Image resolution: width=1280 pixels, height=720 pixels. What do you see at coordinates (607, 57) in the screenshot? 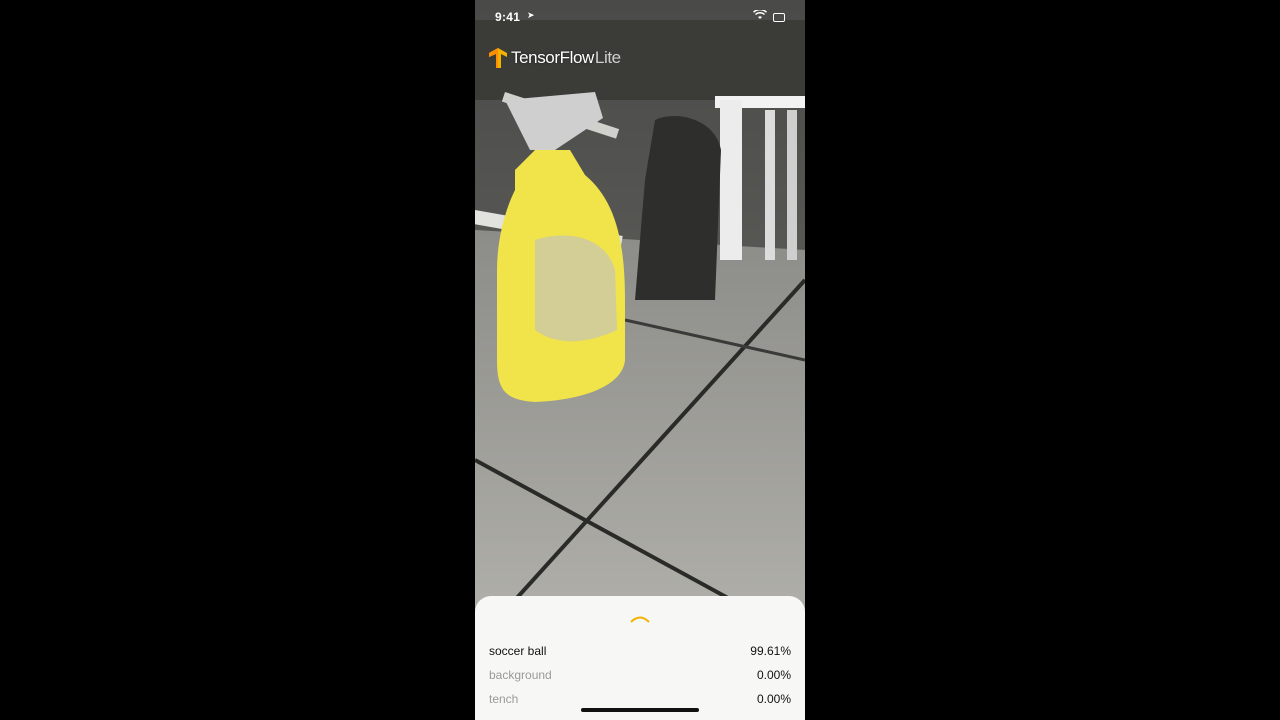
I see `logo-suffix: Lite` at bounding box center [607, 57].